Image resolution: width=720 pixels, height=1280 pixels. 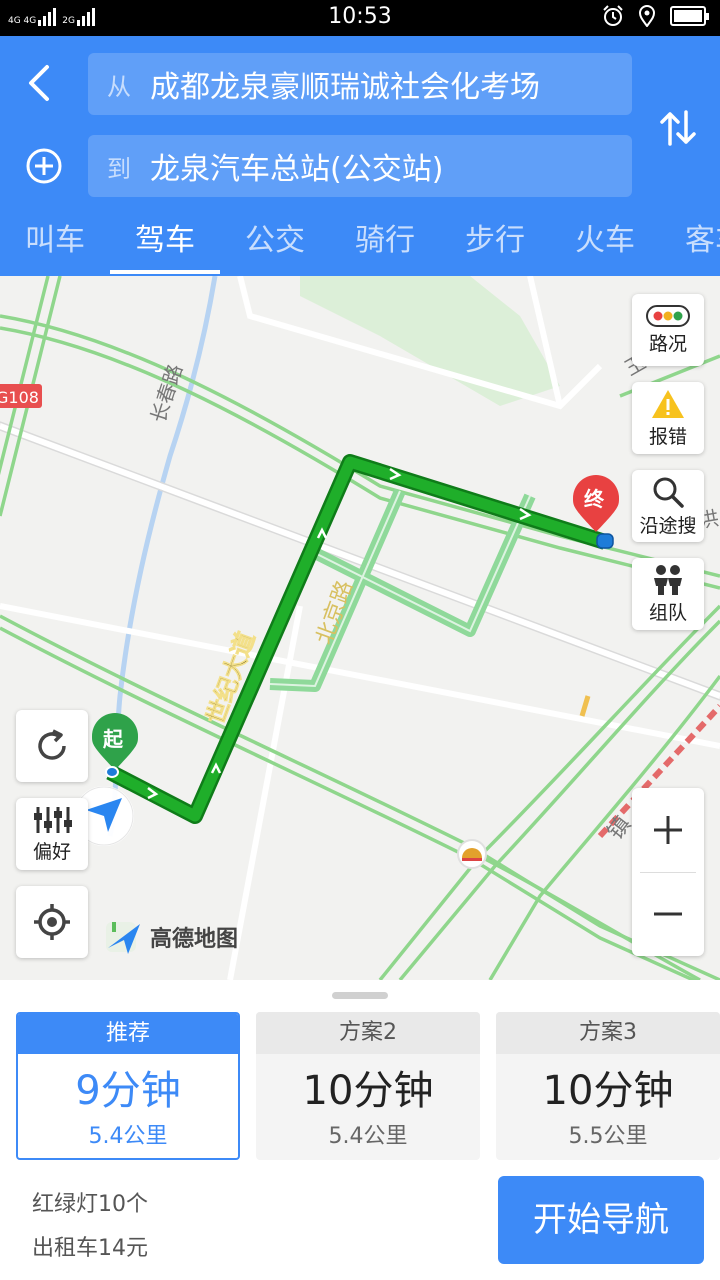 I want to click on preference-label: 偏好, so click(x=51, y=851).